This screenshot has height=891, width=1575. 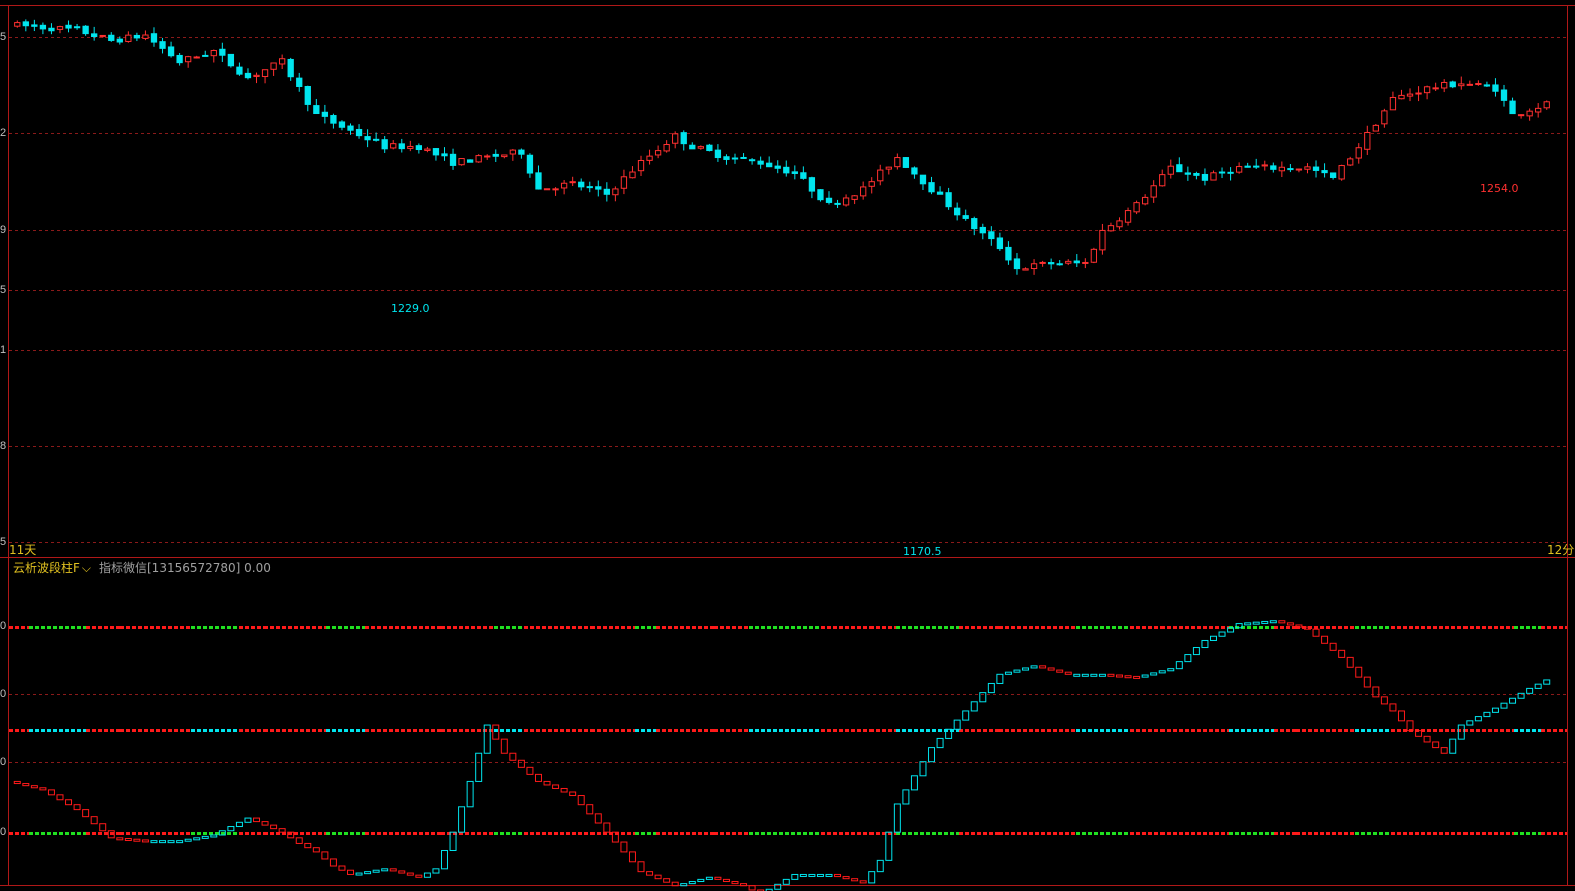 I want to click on price-tick: 5, so click(x=3, y=290).